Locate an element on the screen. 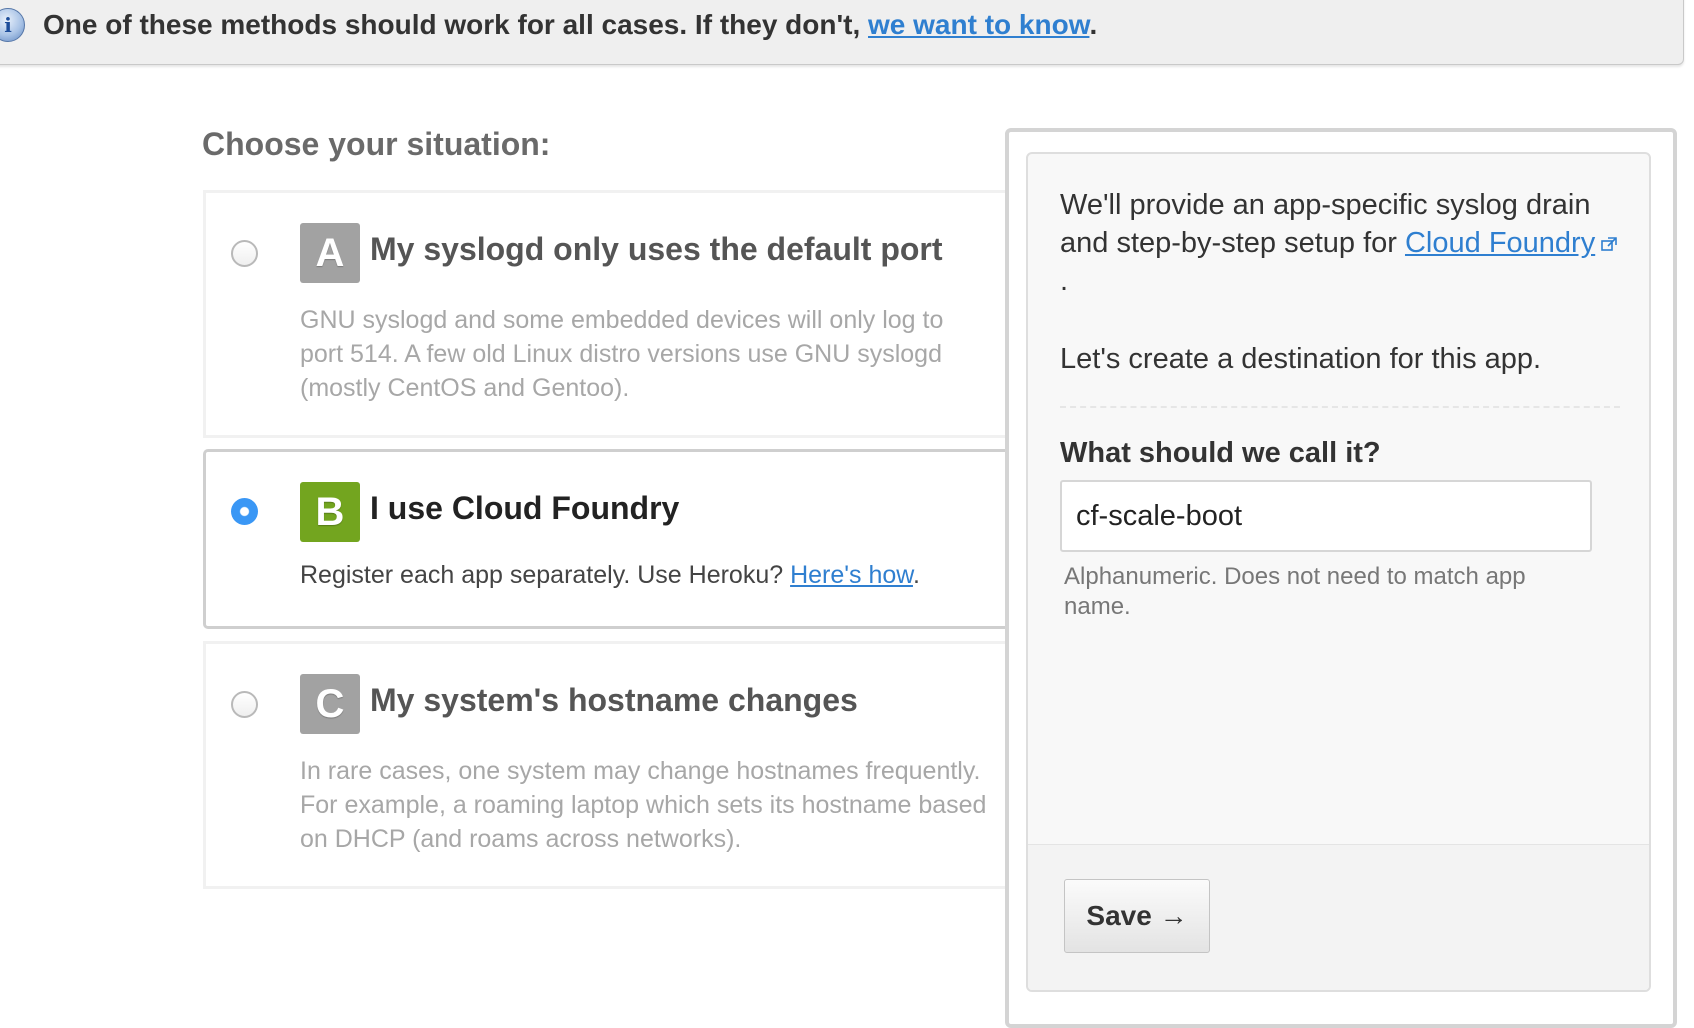 The image size is (1694, 1028). info-icon: i is located at coordinates (12, 25).